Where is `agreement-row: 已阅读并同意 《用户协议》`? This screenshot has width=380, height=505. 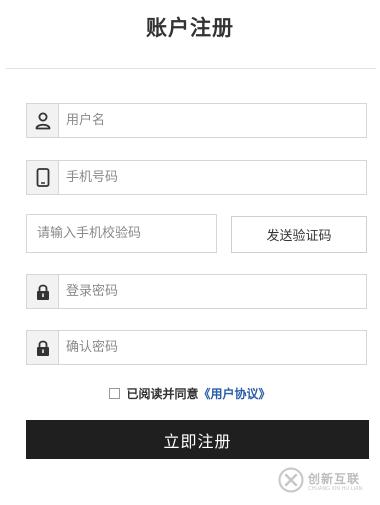 agreement-row: 已阅读并同意 《用户协议》 is located at coordinates (190, 393).